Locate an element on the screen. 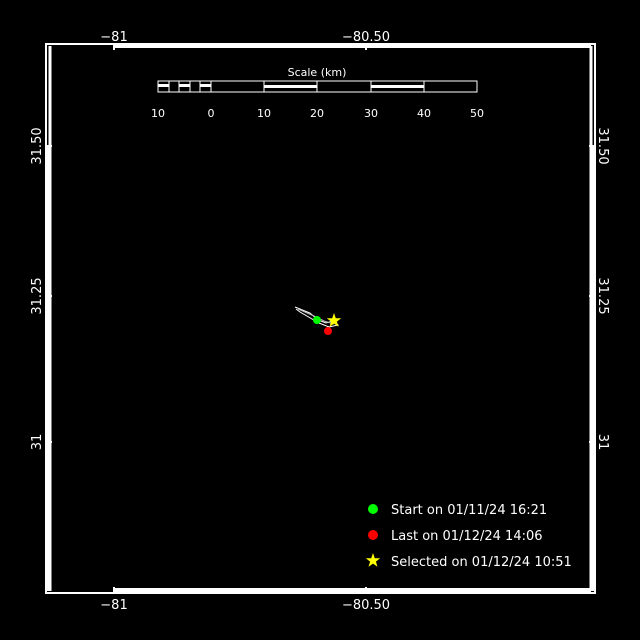  scale-tick-7: 50 is located at coordinates (477, 113).